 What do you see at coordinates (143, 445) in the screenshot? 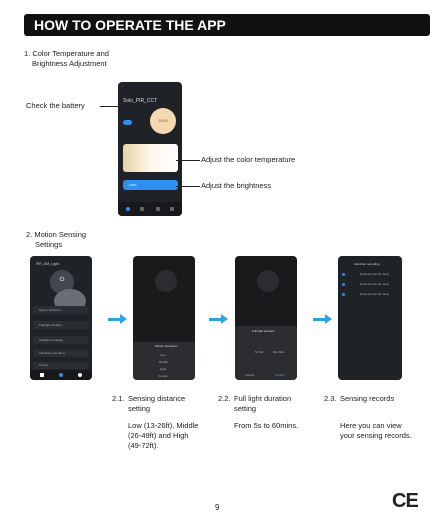
I see `step-description: (49-72ft).` at bounding box center [143, 445].